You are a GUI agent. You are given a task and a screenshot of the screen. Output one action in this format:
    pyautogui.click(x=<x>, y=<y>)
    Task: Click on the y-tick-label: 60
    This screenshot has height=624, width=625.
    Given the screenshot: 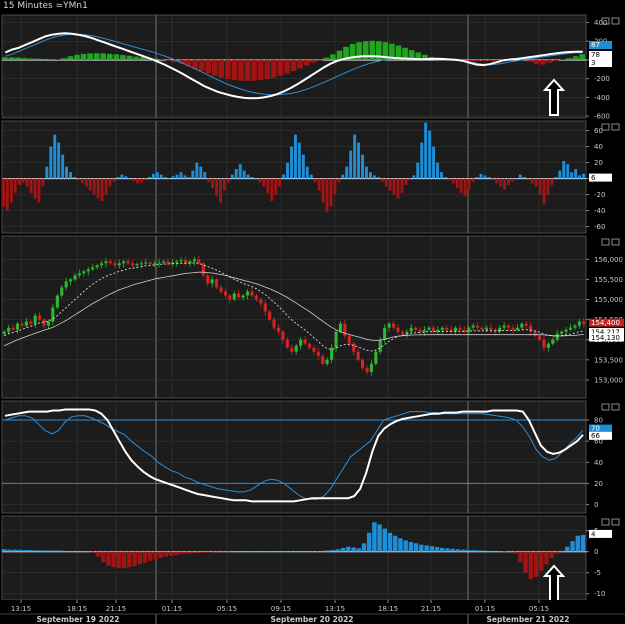 What is the action you would take?
    pyautogui.click(x=598, y=131)
    